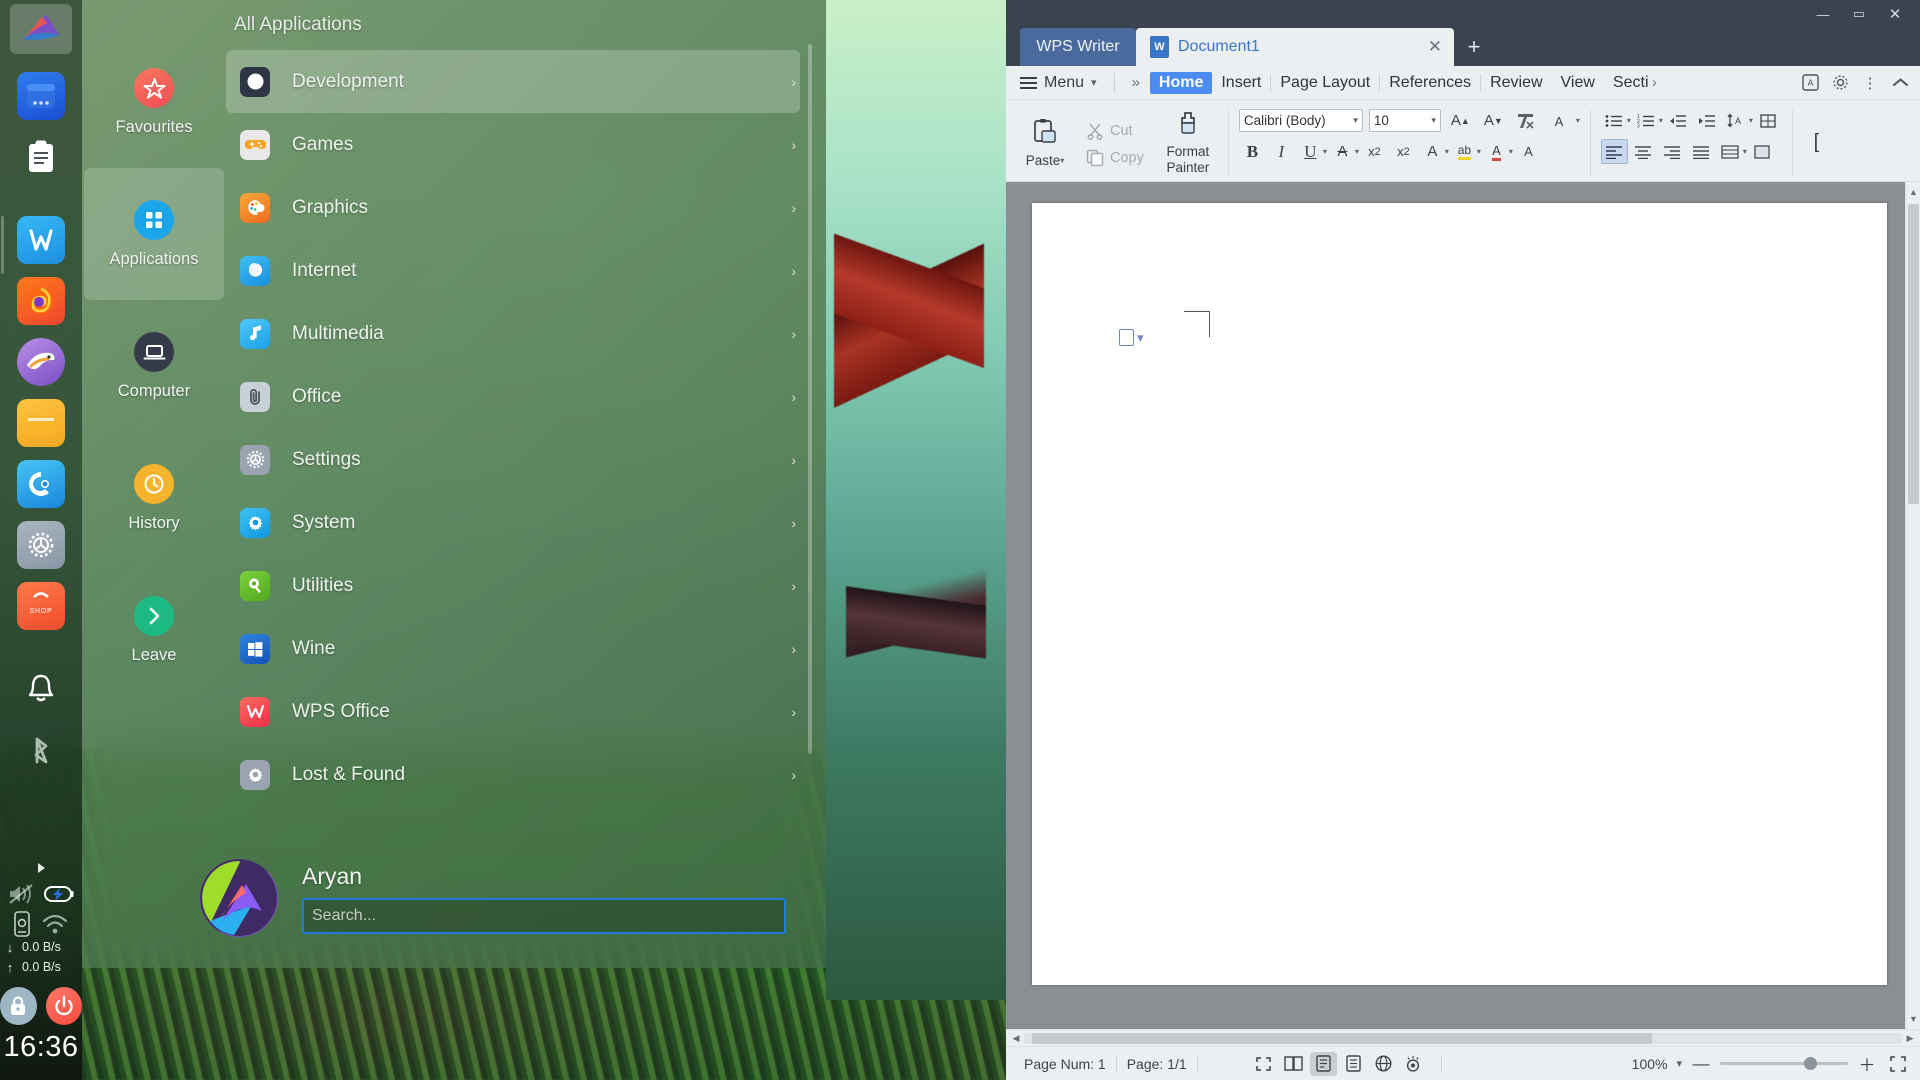 The height and width of the screenshot is (1080, 1920). Describe the element at coordinates (513, 396) in the screenshot. I see `category-row-office: Office ›` at that location.